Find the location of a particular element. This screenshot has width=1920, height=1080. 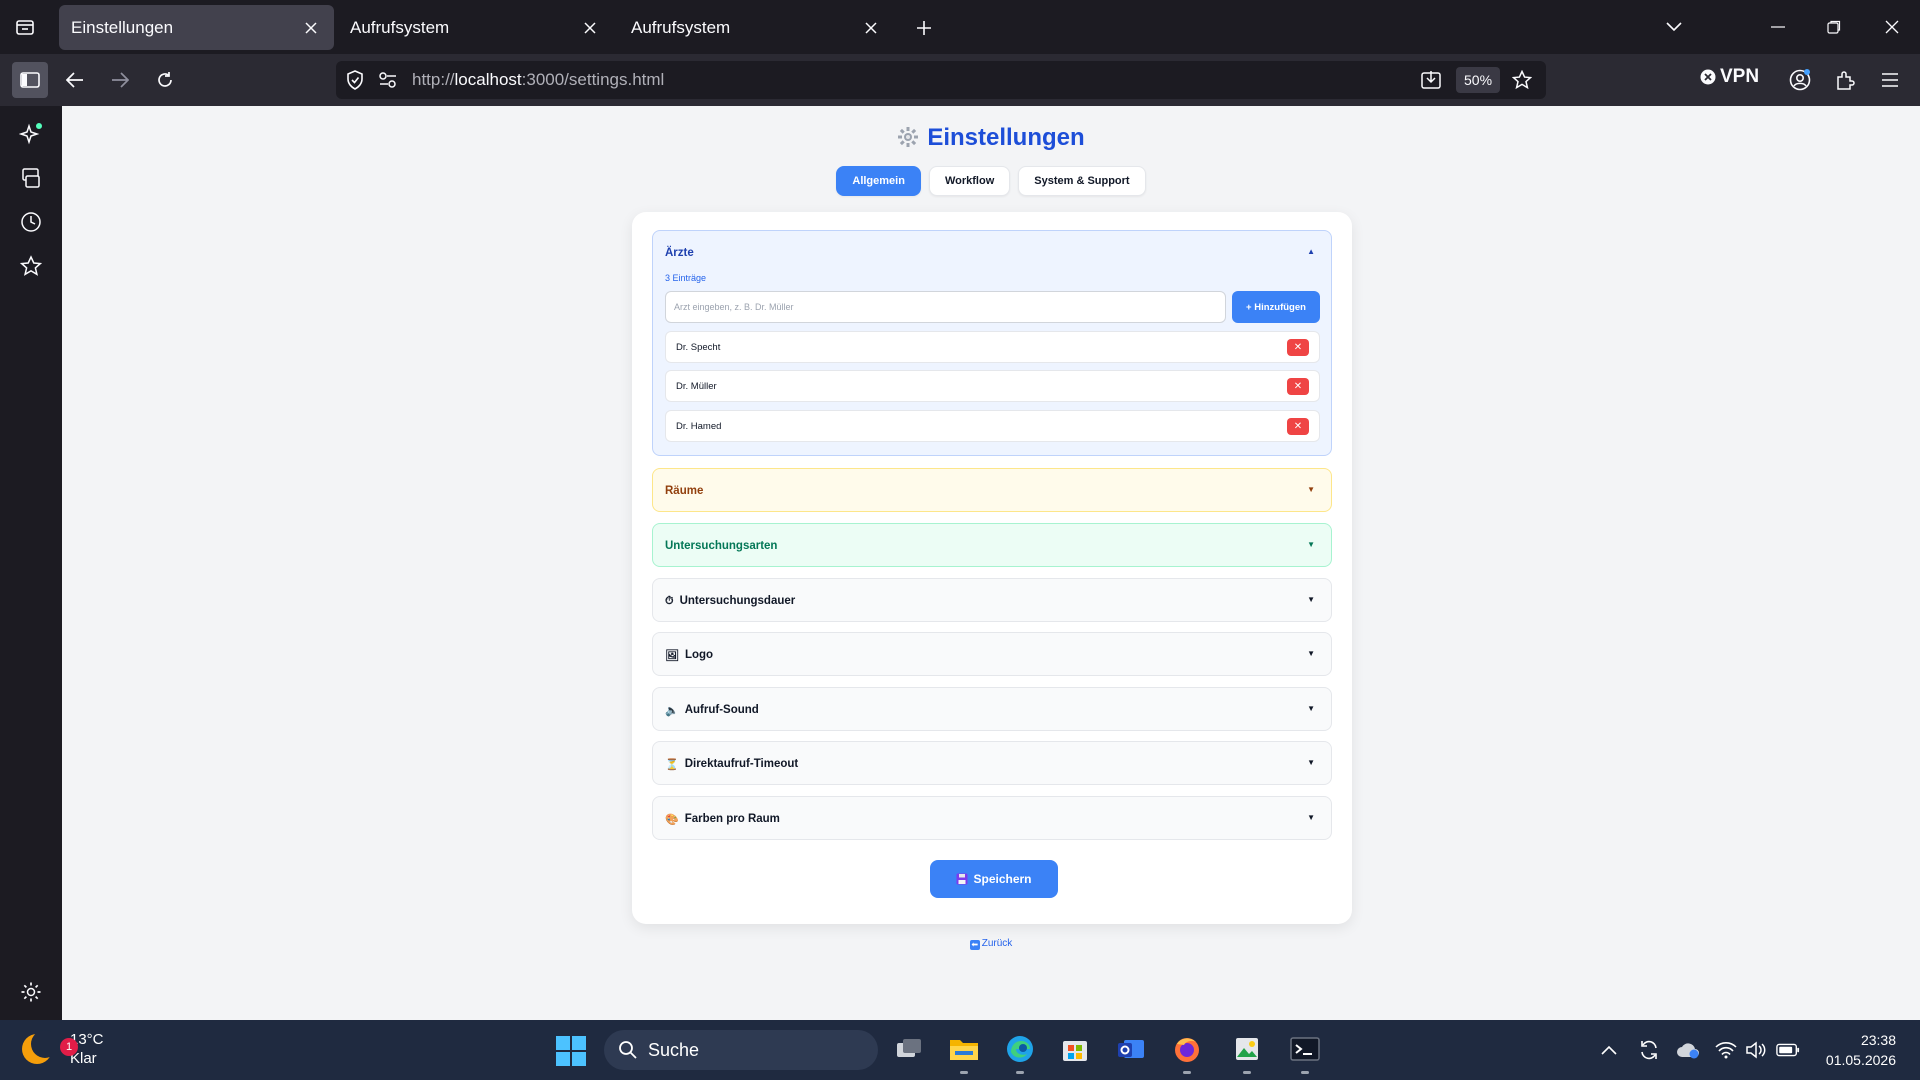

reload-icon is located at coordinates (165, 80).